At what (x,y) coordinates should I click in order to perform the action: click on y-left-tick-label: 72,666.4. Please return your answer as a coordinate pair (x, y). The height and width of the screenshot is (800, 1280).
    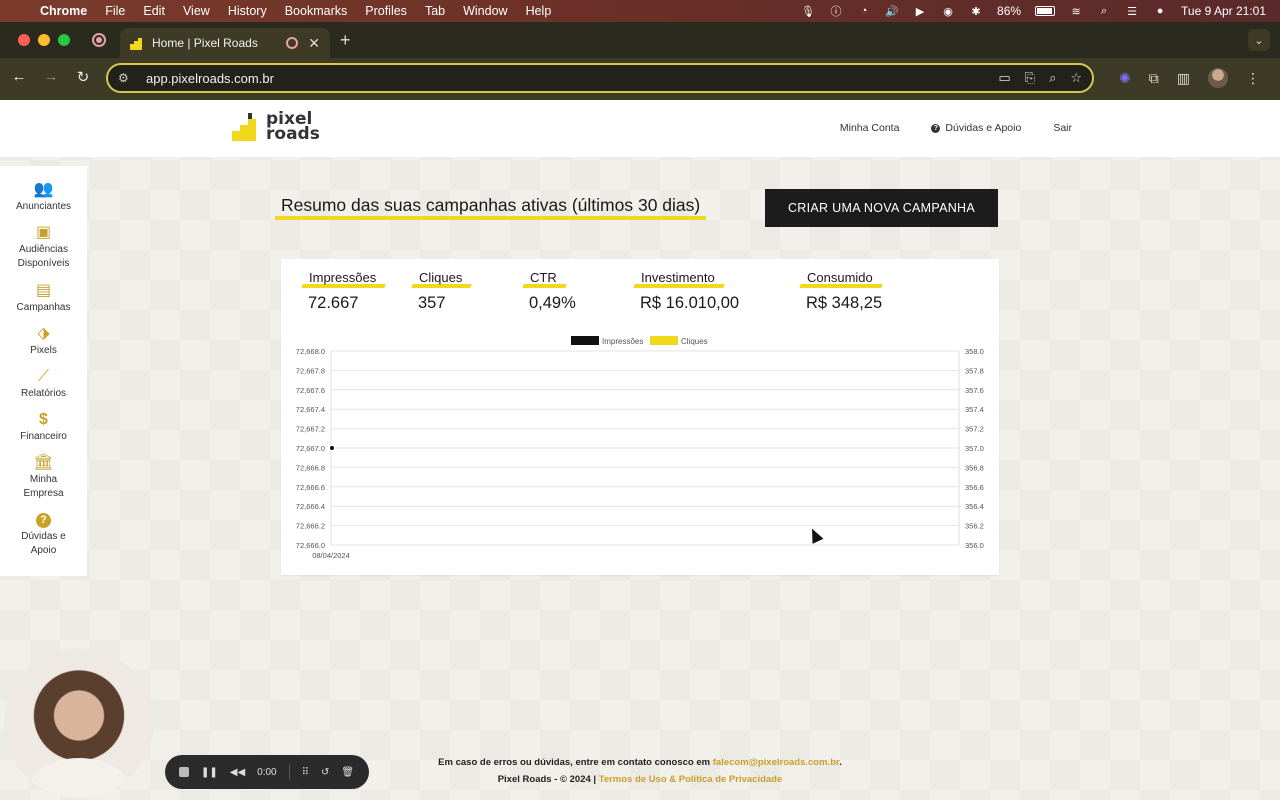
    Looking at the image, I should click on (310, 506).